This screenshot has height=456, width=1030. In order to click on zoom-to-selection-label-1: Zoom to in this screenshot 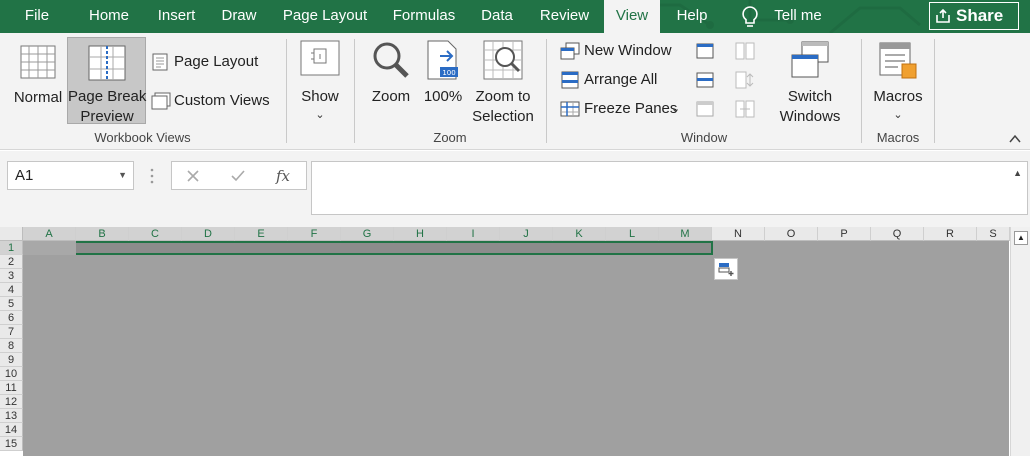, I will do `click(503, 96)`.